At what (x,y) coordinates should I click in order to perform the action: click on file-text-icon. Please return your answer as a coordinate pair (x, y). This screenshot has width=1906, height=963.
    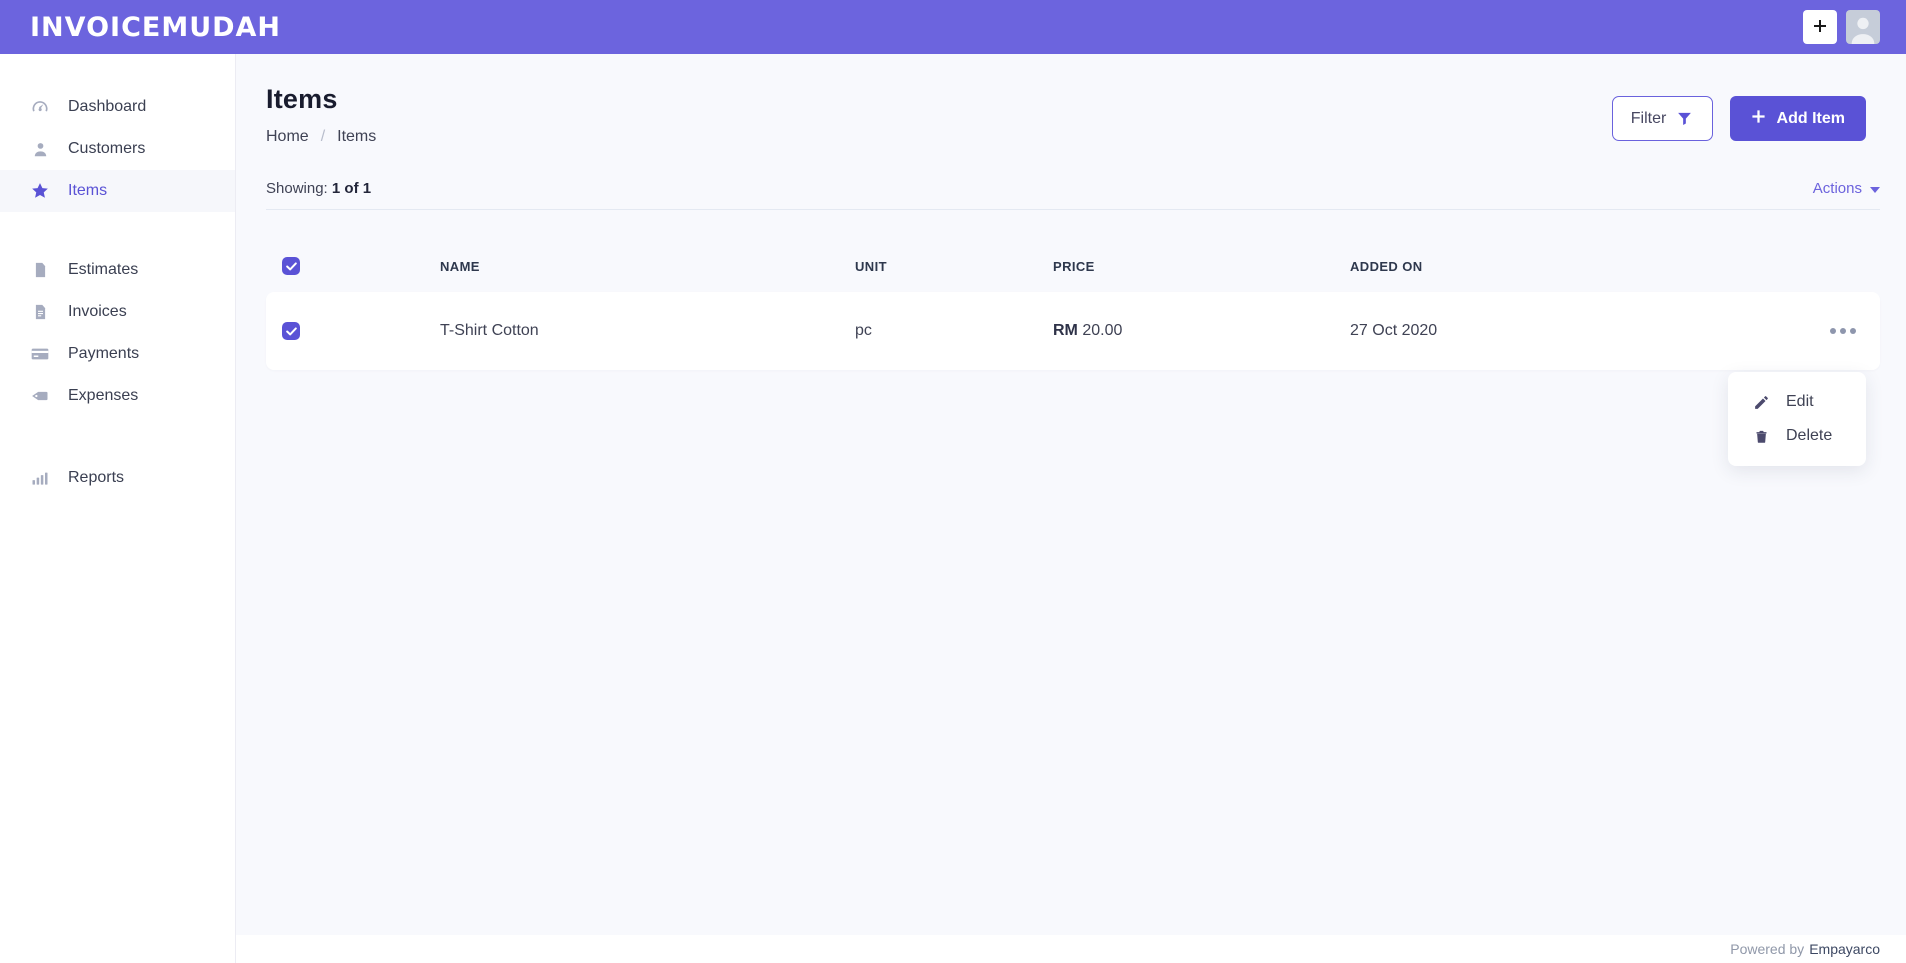
    Looking at the image, I should click on (40, 312).